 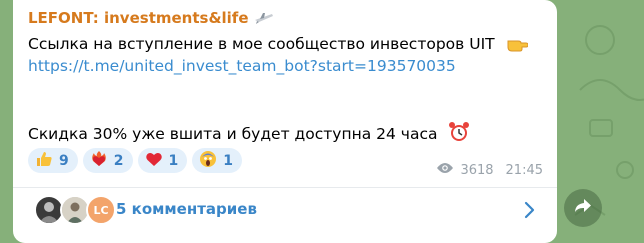 I want to click on sender-name: LEFONT: investments&life, so click(x=151, y=19).